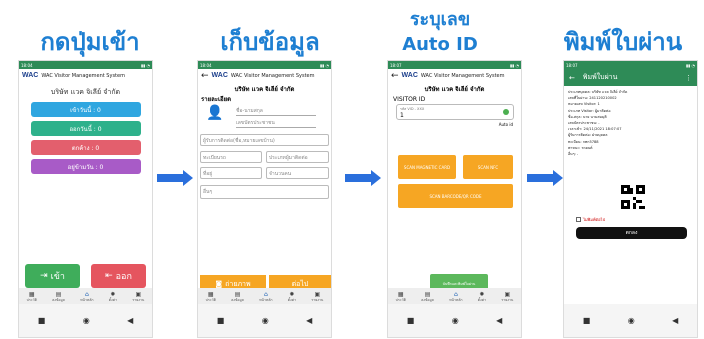 Image resolution: width=704 pixels, height=339 pixels. Describe the element at coordinates (633, 197) in the screenshot. I see `qr-code-icon` at that location.